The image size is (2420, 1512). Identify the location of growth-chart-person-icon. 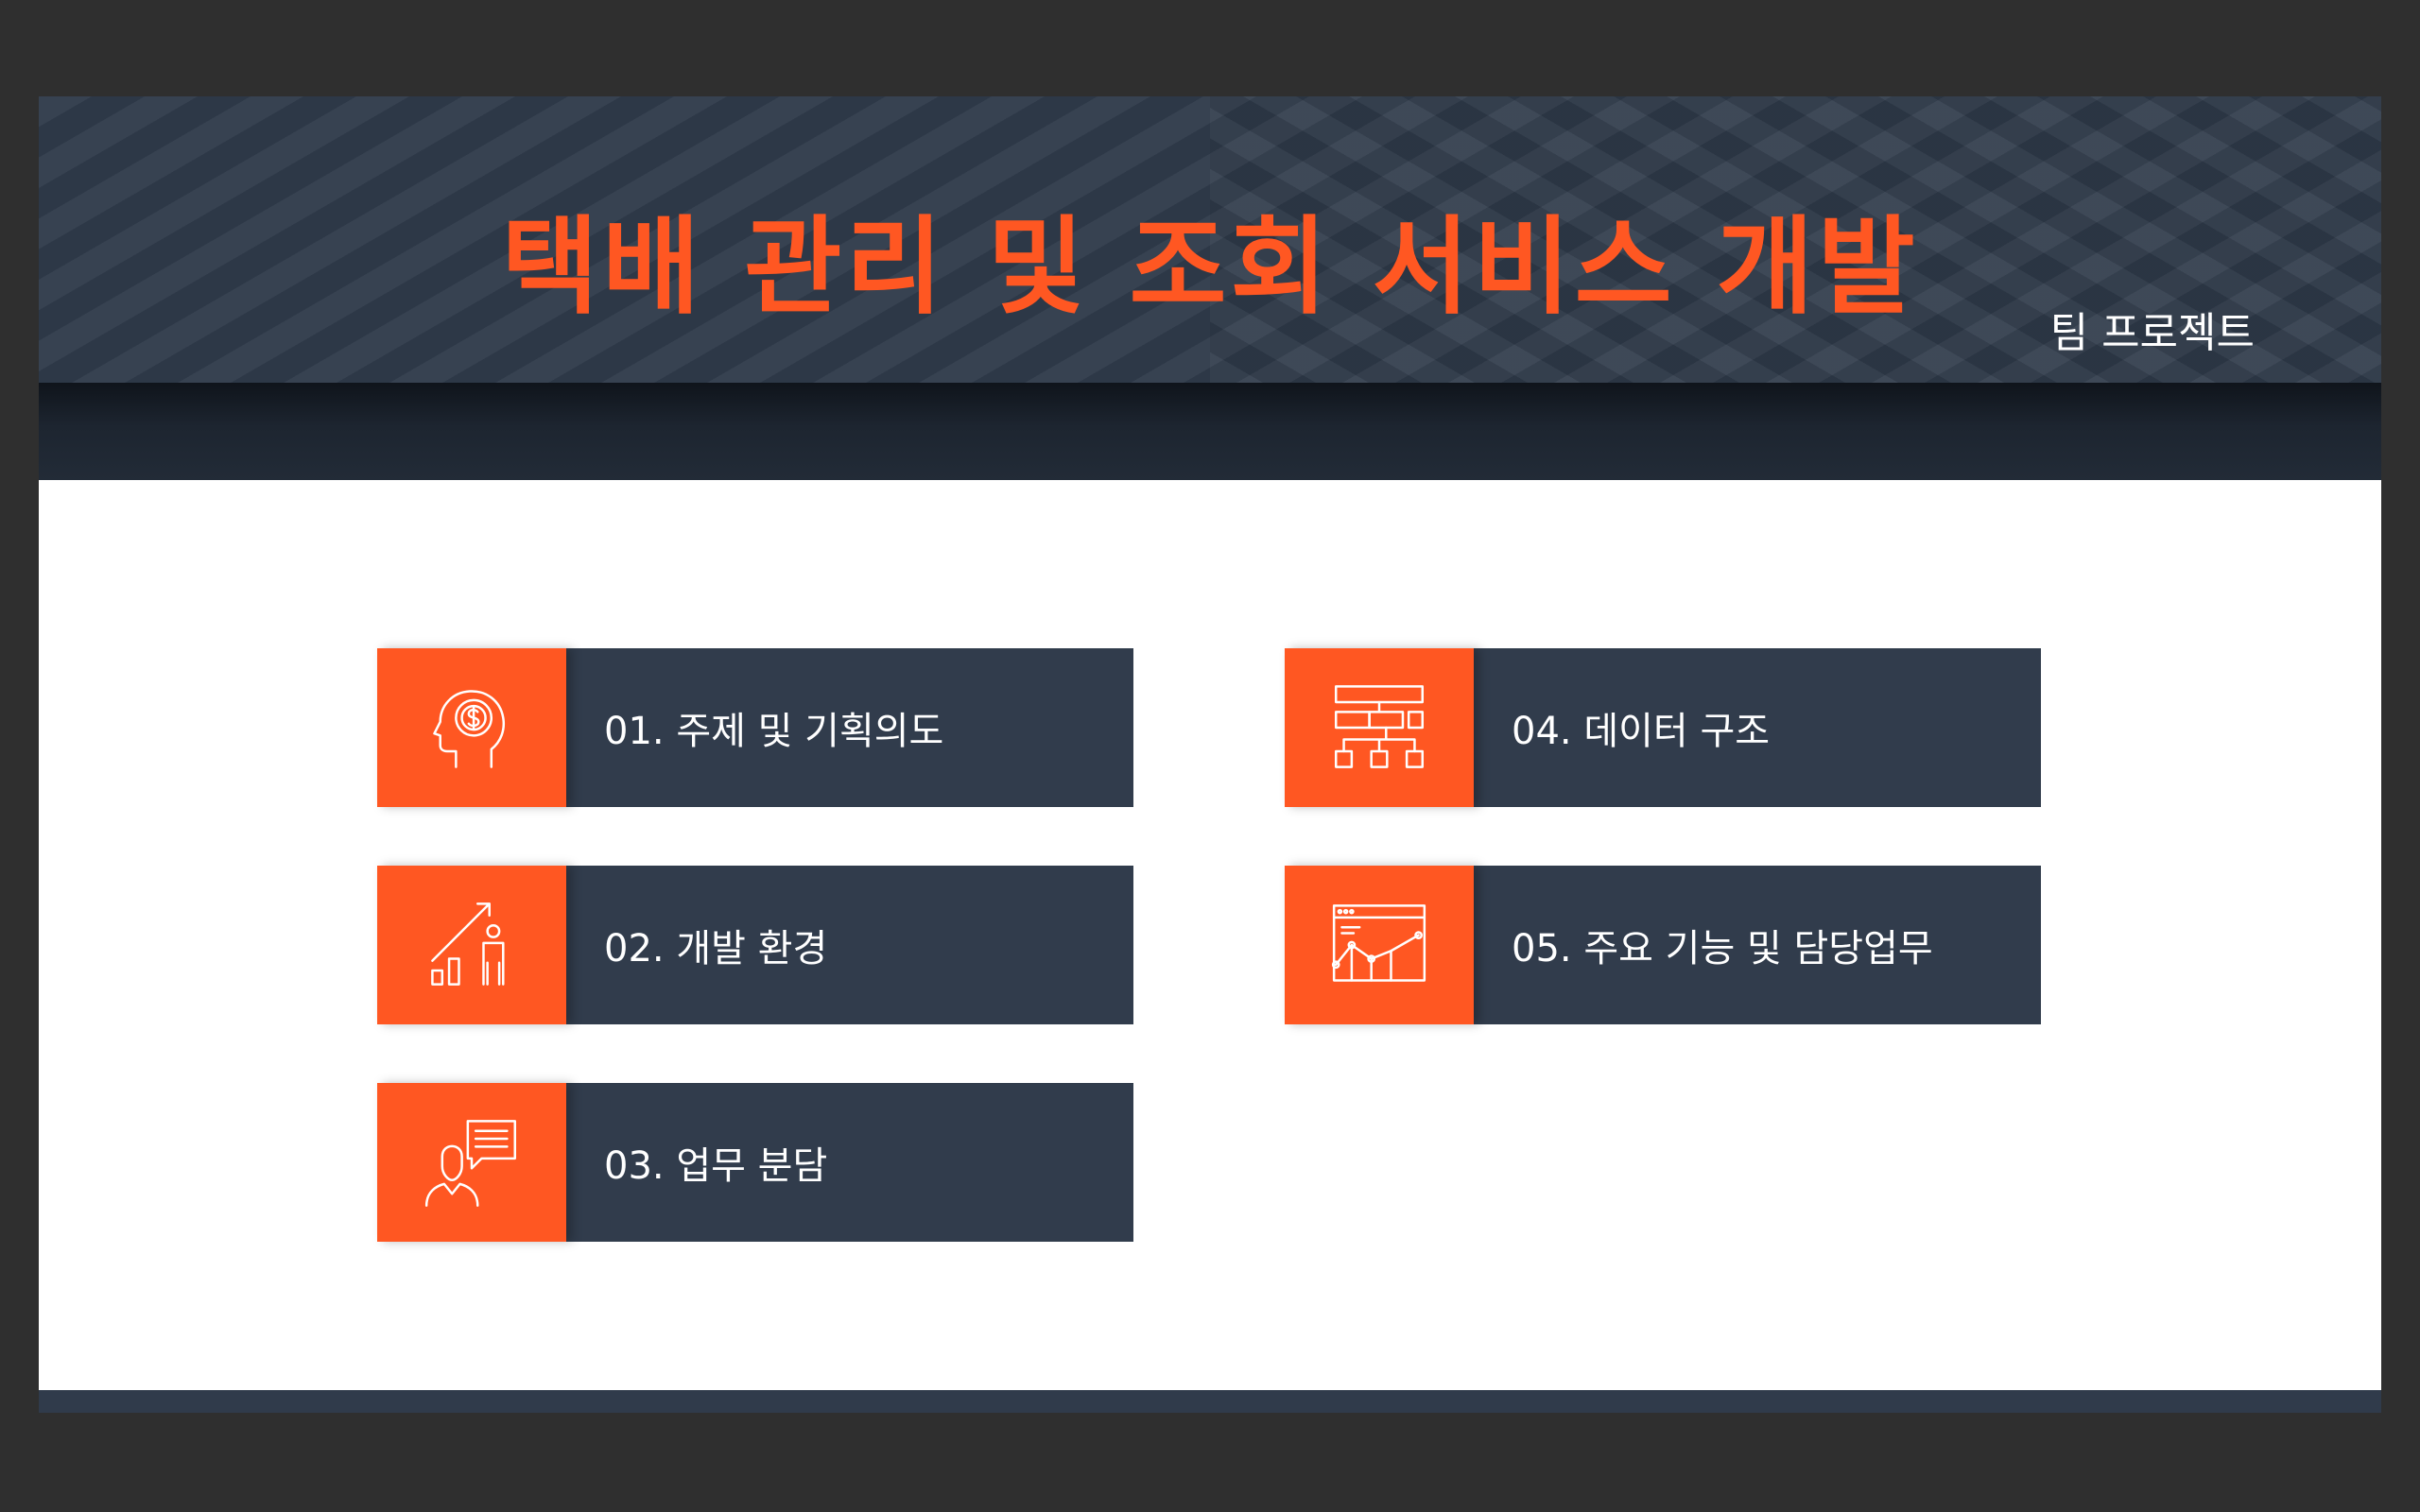
(471, 945).